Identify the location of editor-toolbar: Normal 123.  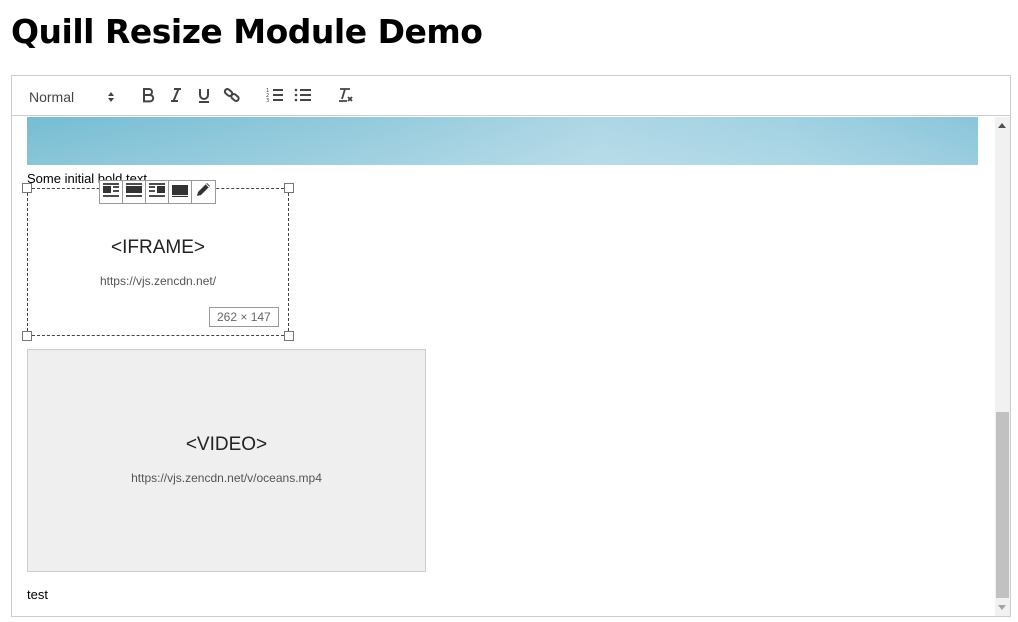
(511, 96).